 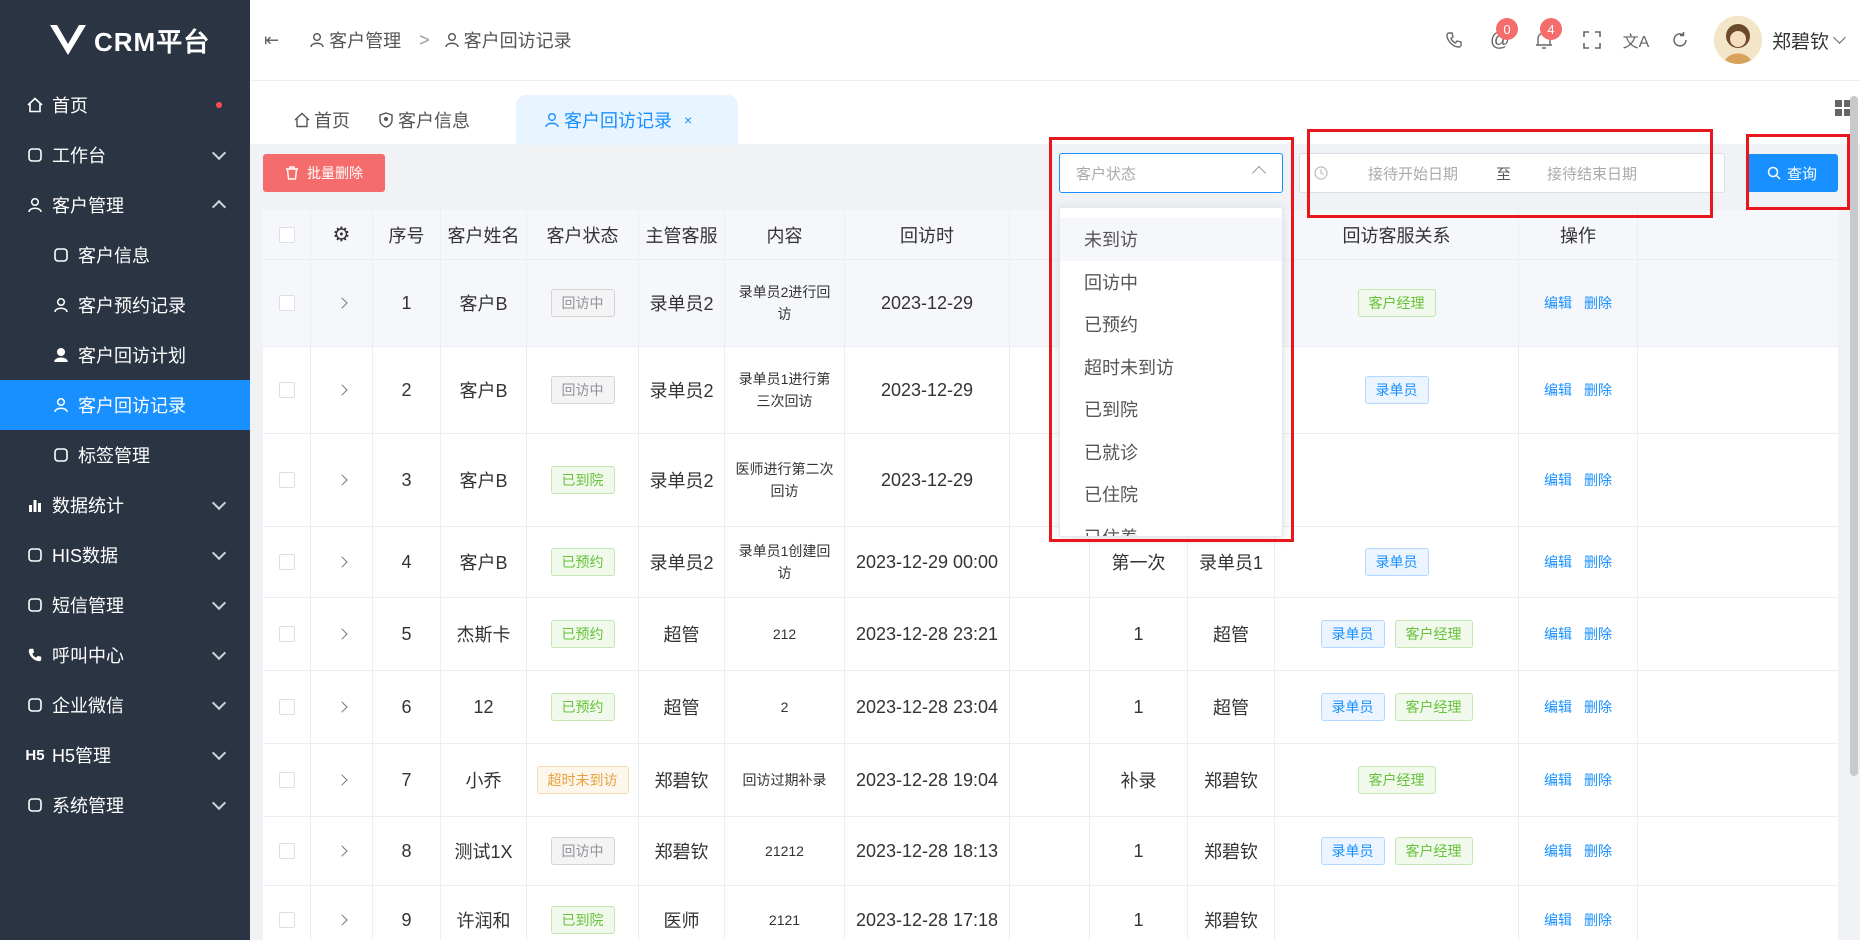 I want to click on select-all-checkbox, so click(x=286, y=234).